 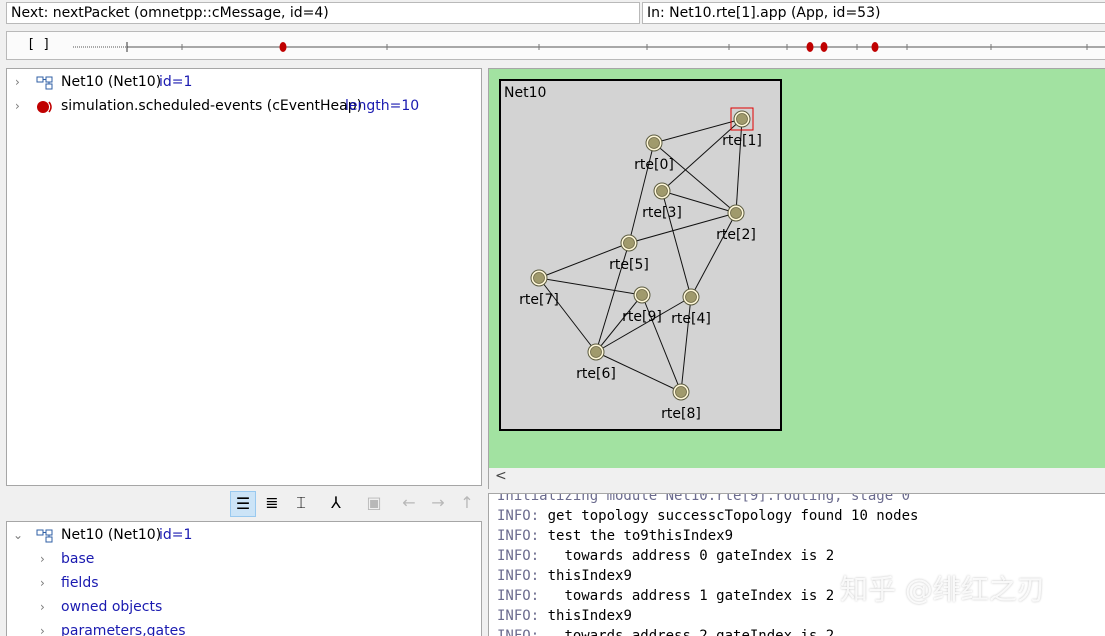 I want to click on event-heap-icon, so click(x=46, y=106).